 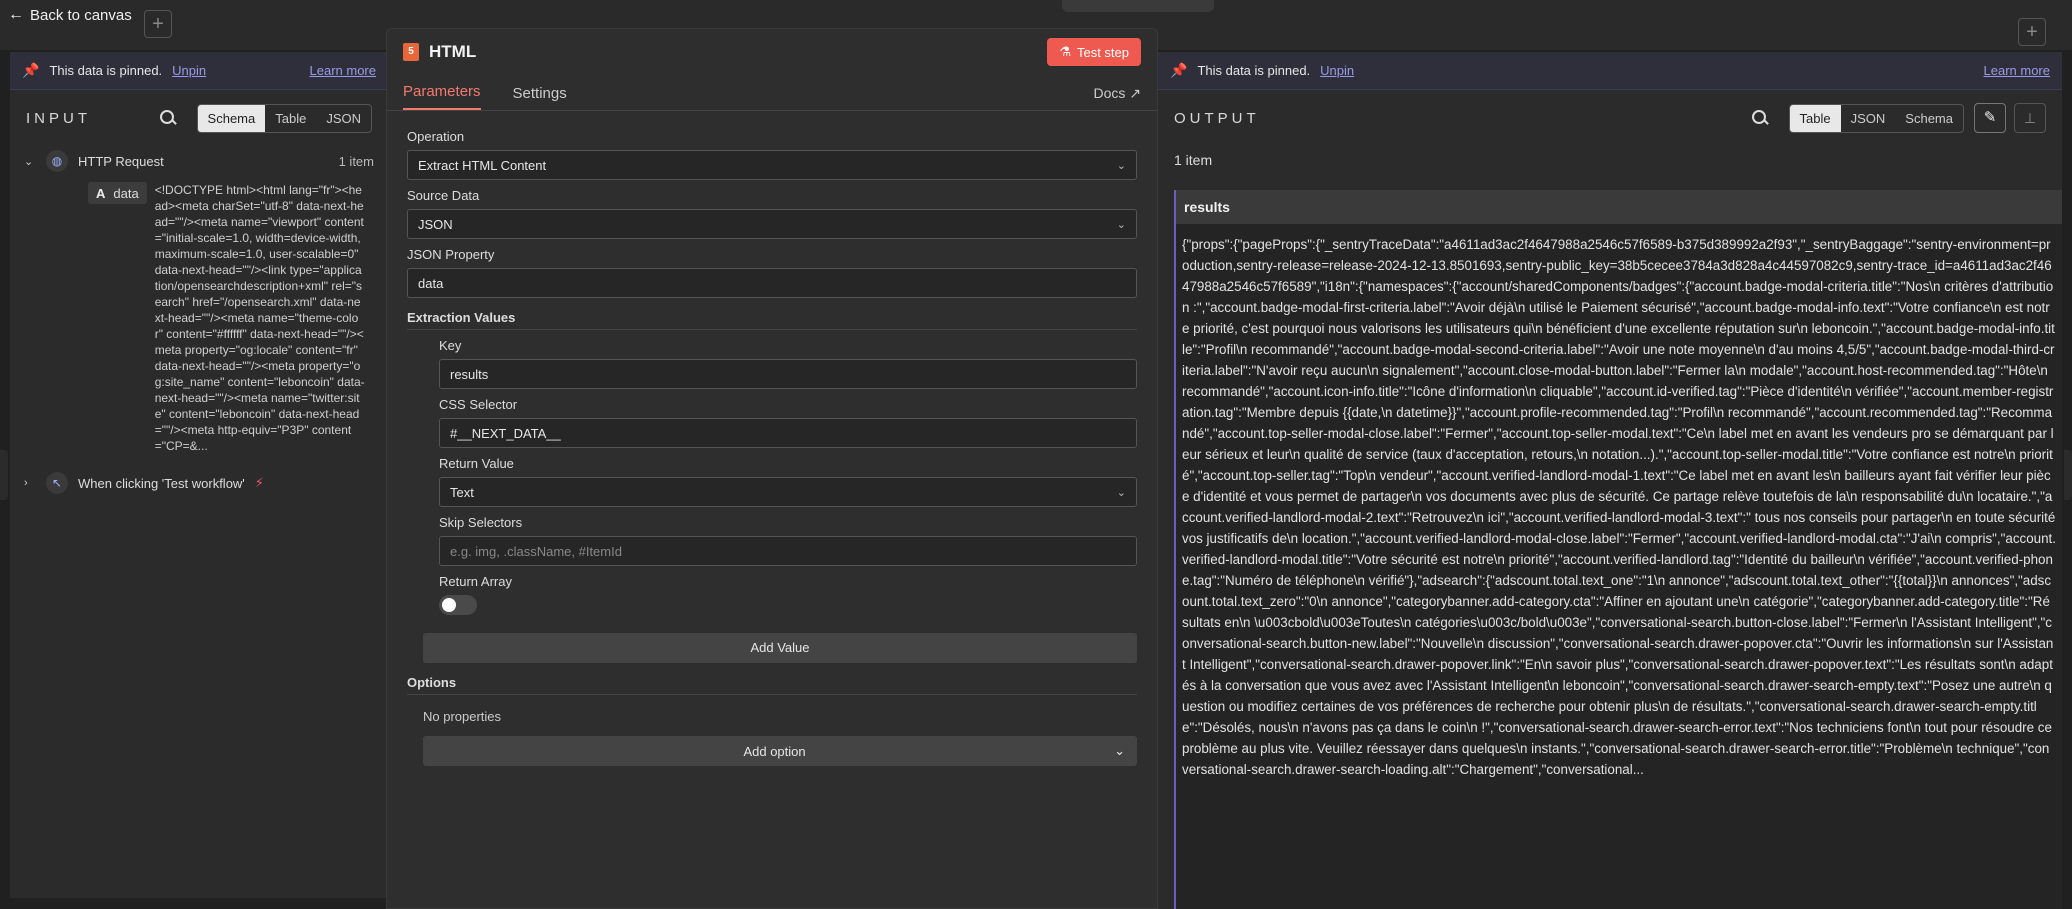 I want to click on trigger-node-name: When clicking 'Test workflow', so click(x=161, y=483).